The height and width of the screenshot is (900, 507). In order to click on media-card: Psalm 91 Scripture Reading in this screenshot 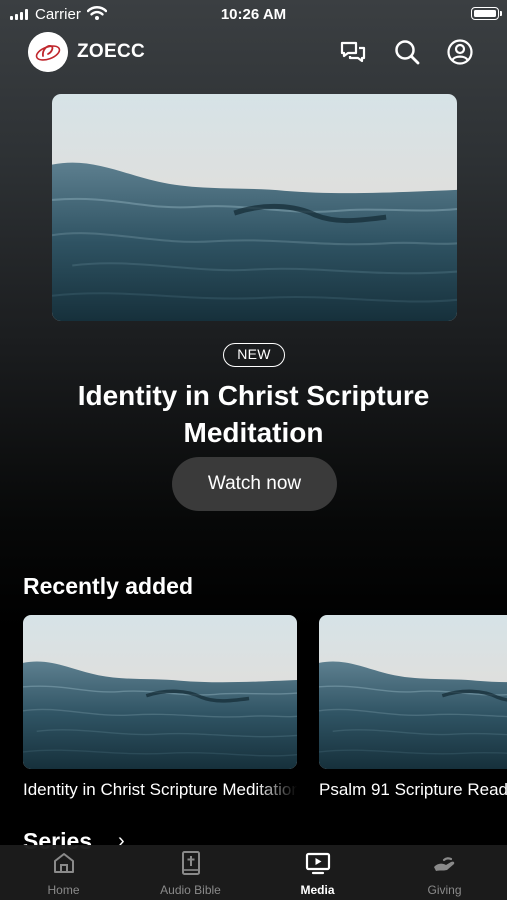, I will do `click(413, 707)`.